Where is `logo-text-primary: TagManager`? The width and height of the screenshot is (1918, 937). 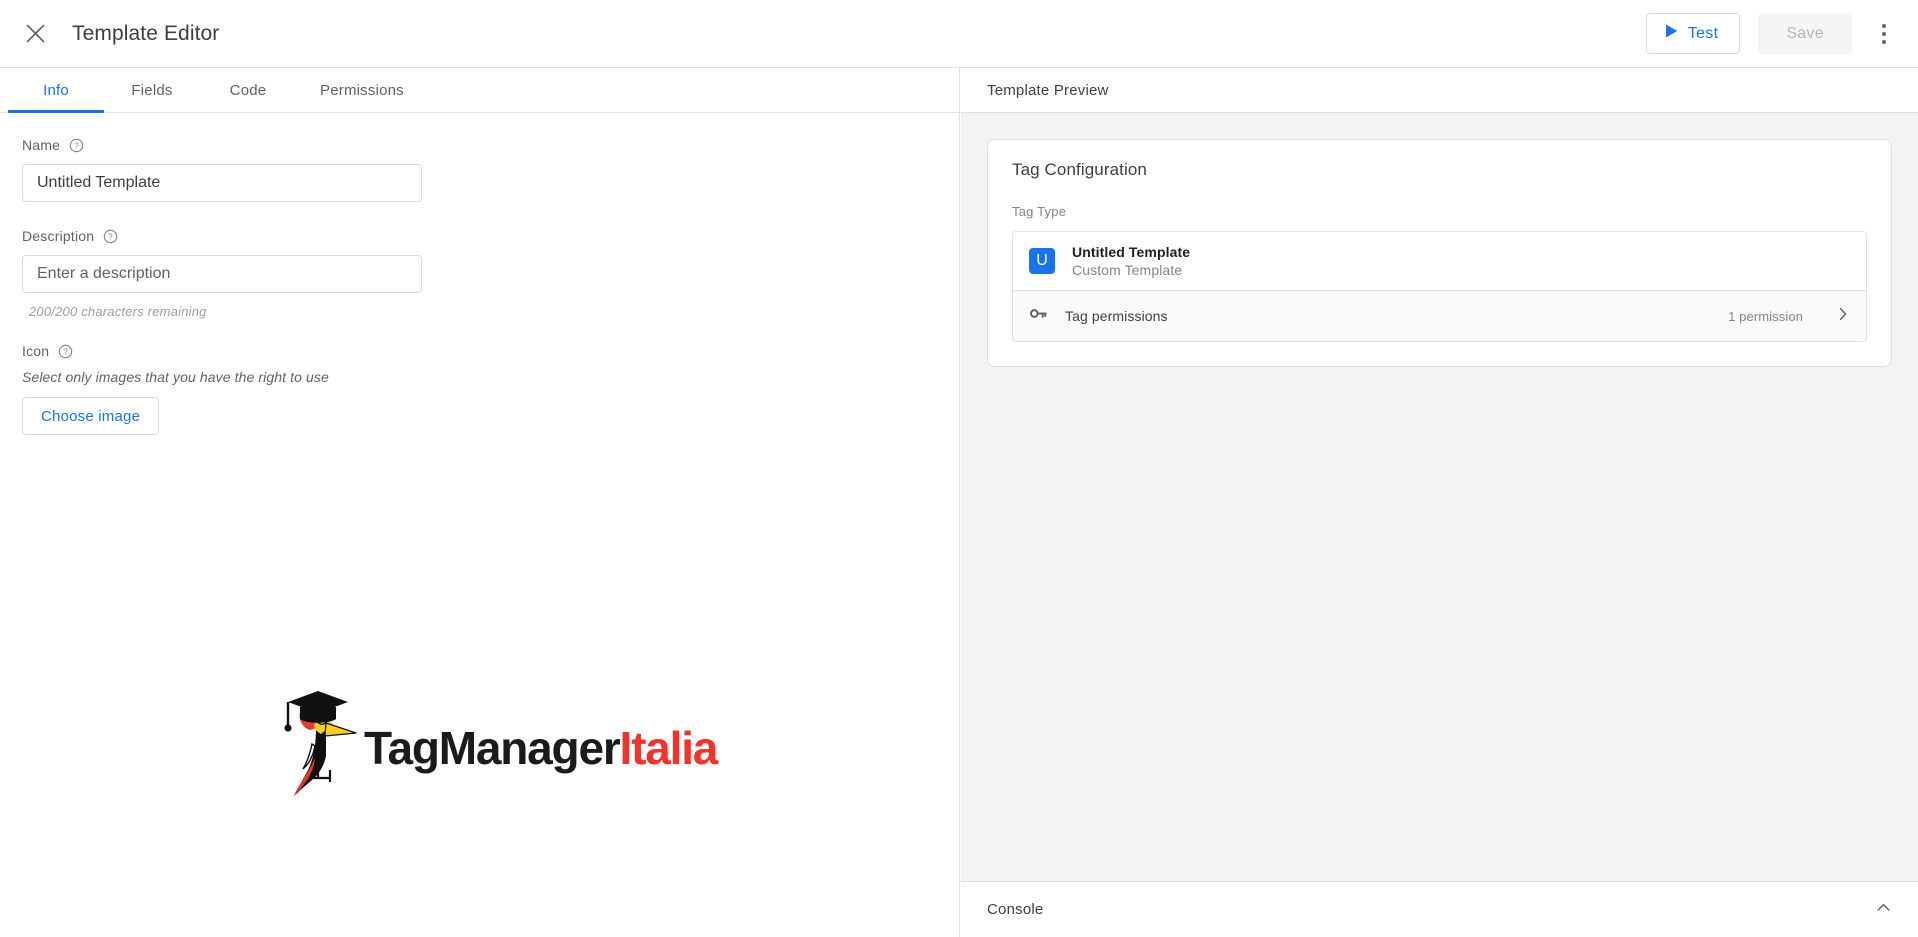
logo-text-primary: TagManager is located at coordinates (492, 747).